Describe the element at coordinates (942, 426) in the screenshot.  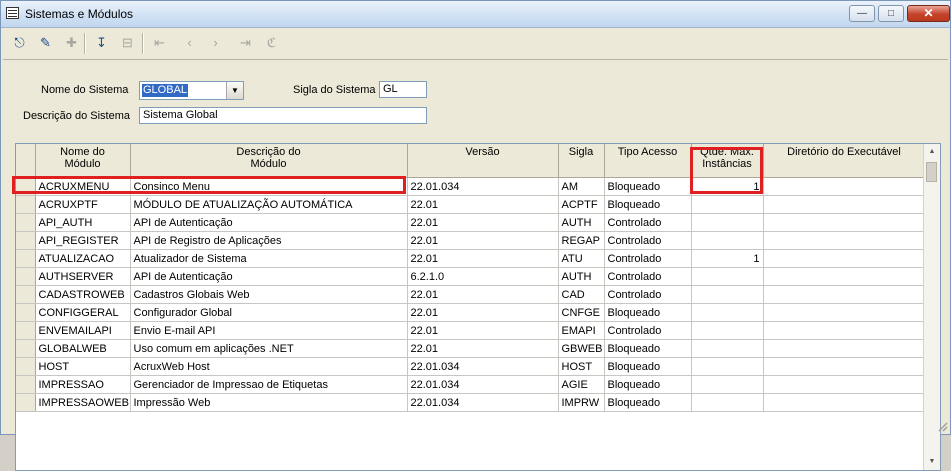
I see `resize-grip-icon` at that location.